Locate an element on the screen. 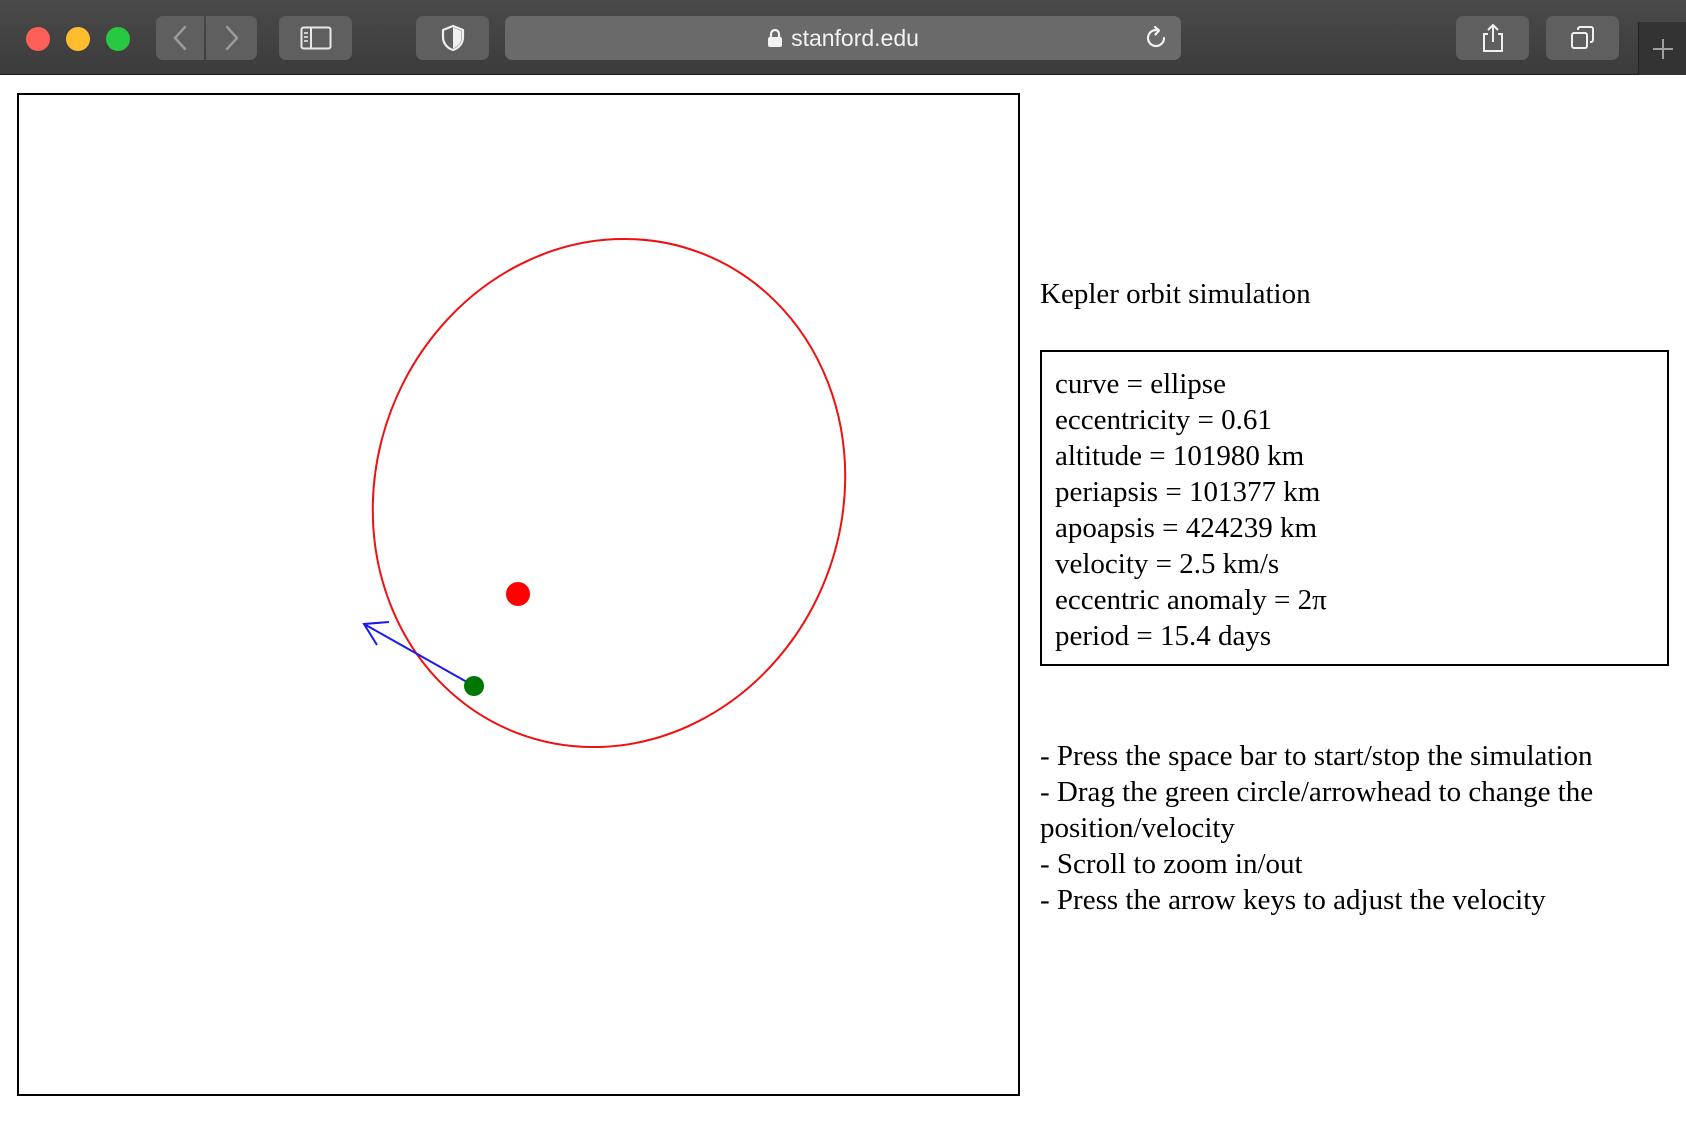  new-tab-button is located at coordinates (1662, 48).